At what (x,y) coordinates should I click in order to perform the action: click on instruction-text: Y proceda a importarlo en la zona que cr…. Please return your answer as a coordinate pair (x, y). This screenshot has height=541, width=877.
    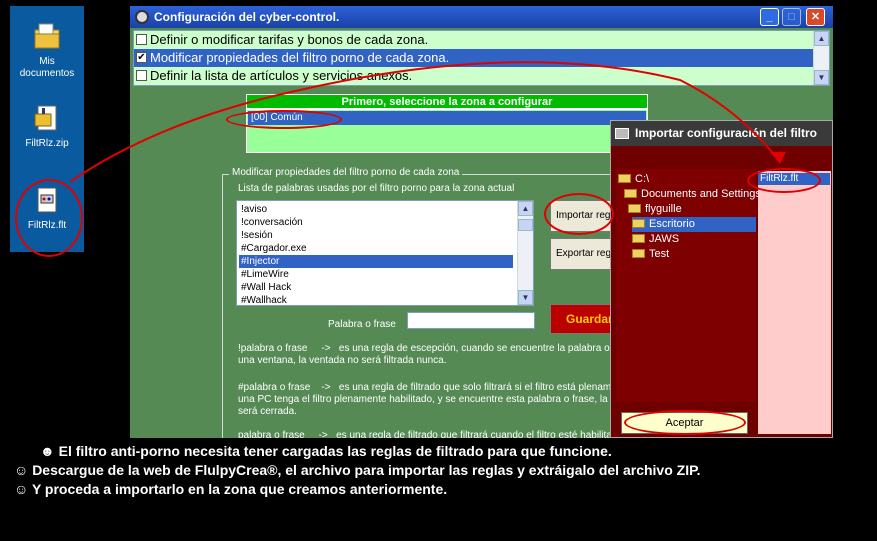
    Looking at the image, I should click on (239, 489).